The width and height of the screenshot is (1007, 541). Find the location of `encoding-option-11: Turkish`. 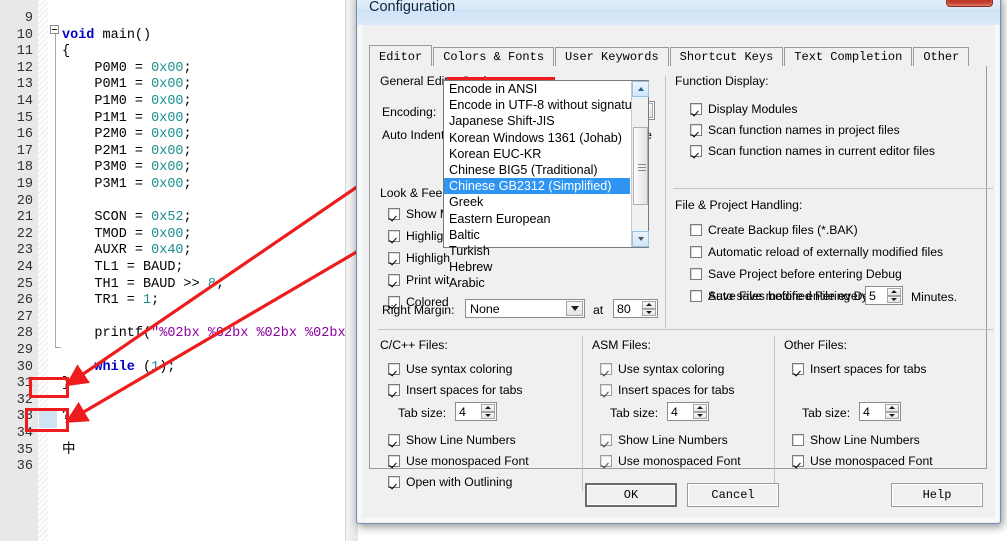

encoding-option-11: Turkish is located at coordinates (537, 251).